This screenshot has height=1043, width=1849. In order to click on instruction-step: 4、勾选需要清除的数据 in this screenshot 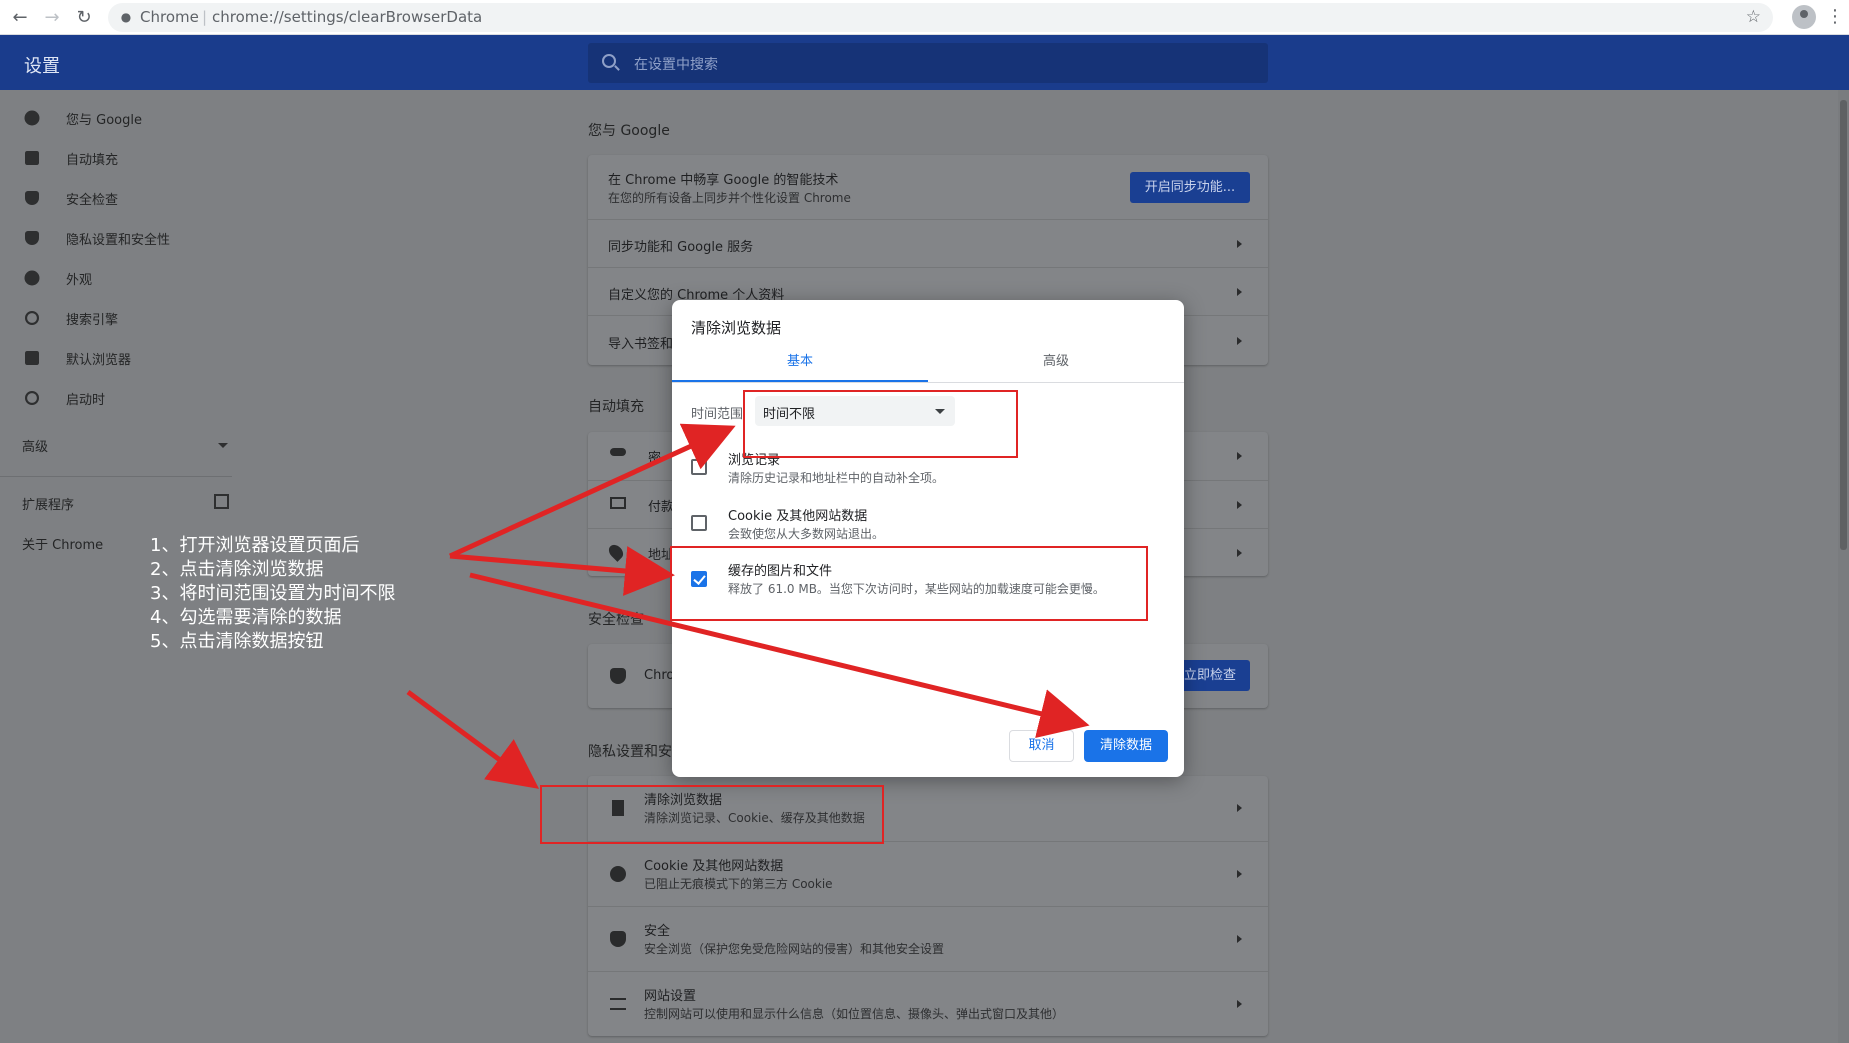, I will do `click(246, 617)`.